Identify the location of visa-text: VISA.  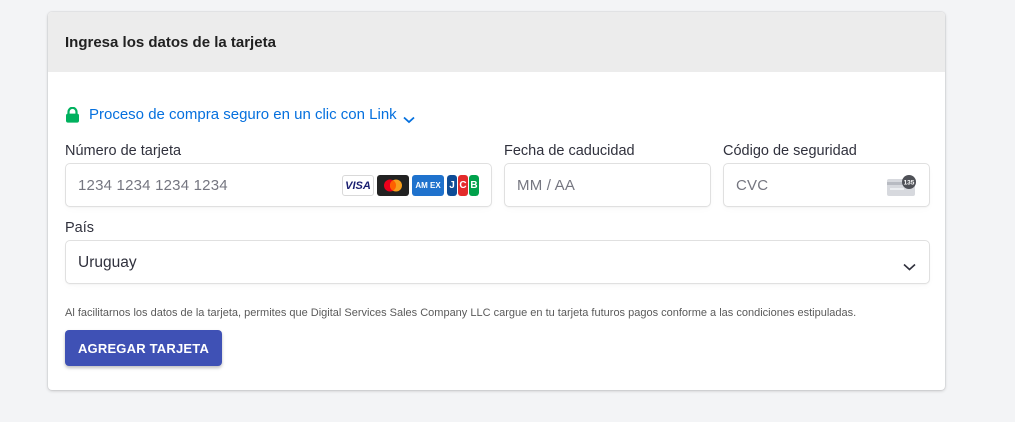
(358, 185).